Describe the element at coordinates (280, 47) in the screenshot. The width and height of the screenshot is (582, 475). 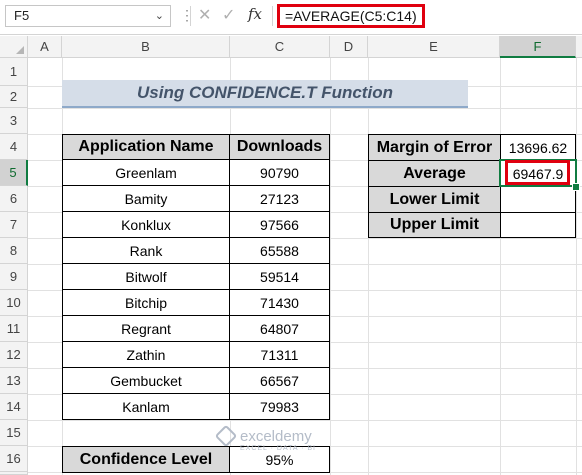
I see `column-header-c: C` at that location.